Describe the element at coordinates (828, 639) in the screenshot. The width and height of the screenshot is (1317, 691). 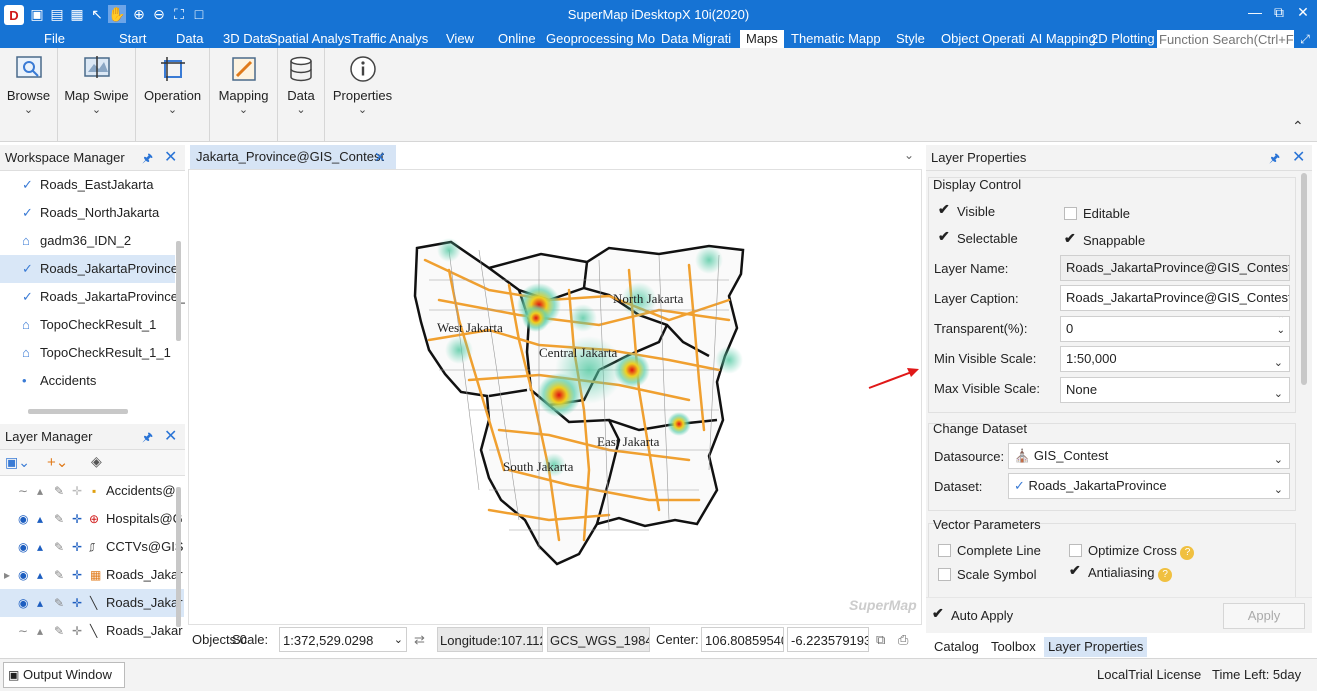
I see `center-y-field: -6.223579193` at that location.